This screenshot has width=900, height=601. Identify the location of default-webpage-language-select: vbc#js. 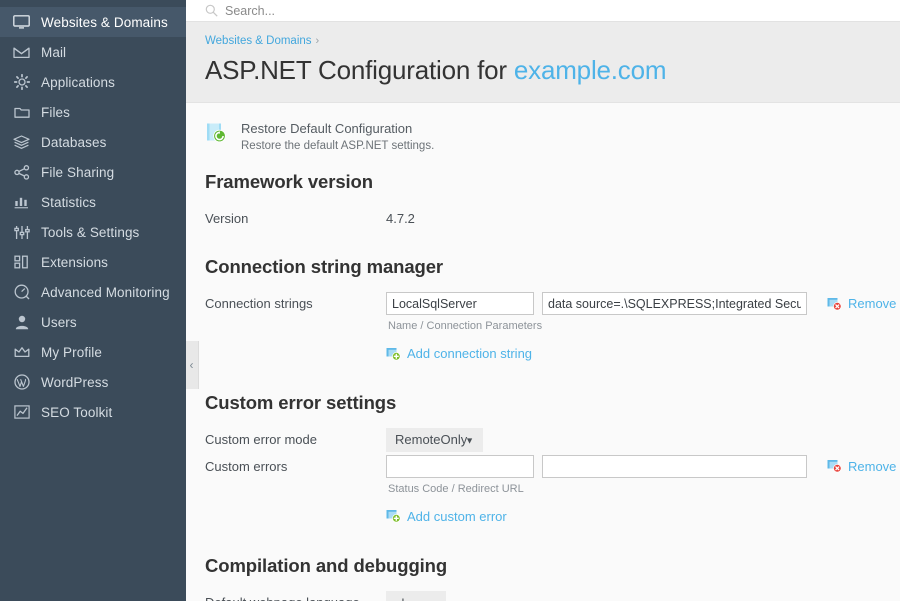
(416, 596).